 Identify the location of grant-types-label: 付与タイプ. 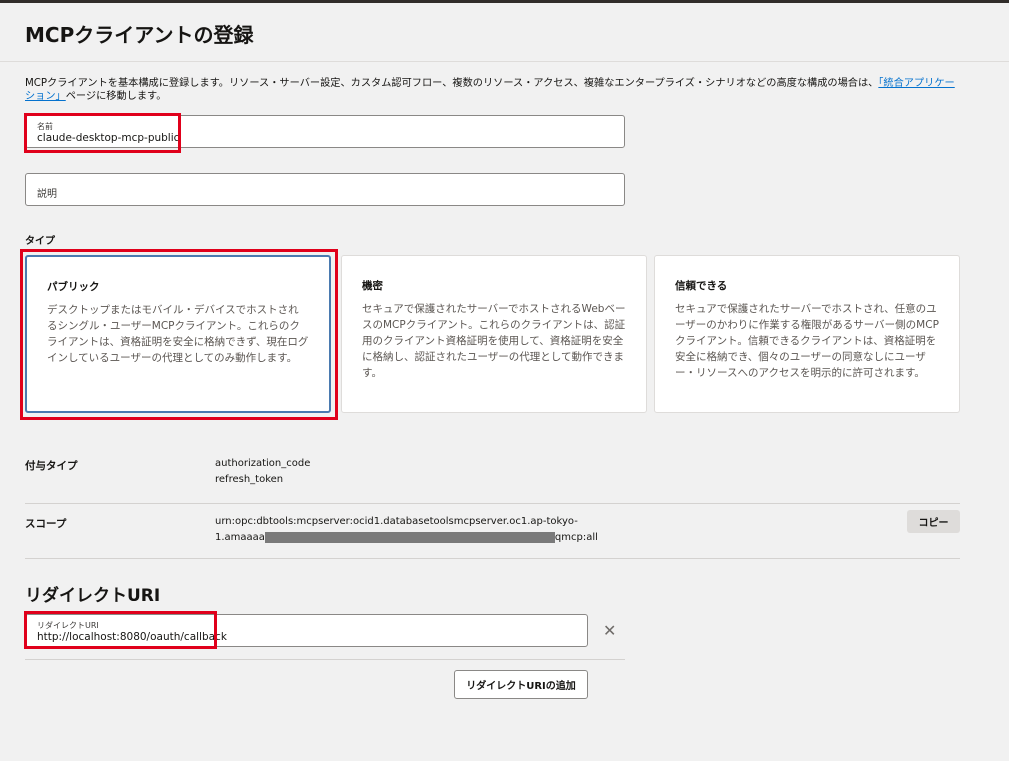
(51, 466).